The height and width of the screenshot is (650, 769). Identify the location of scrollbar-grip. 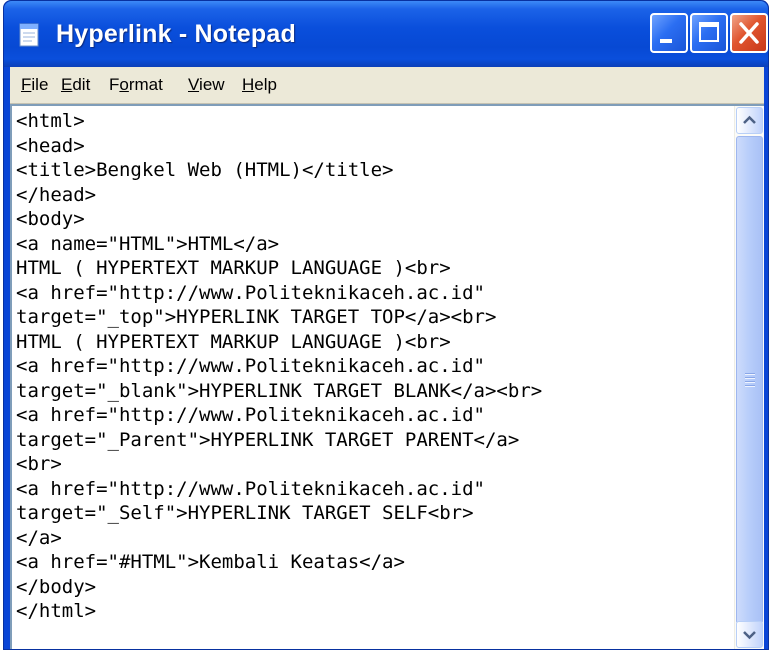
(750, 381).